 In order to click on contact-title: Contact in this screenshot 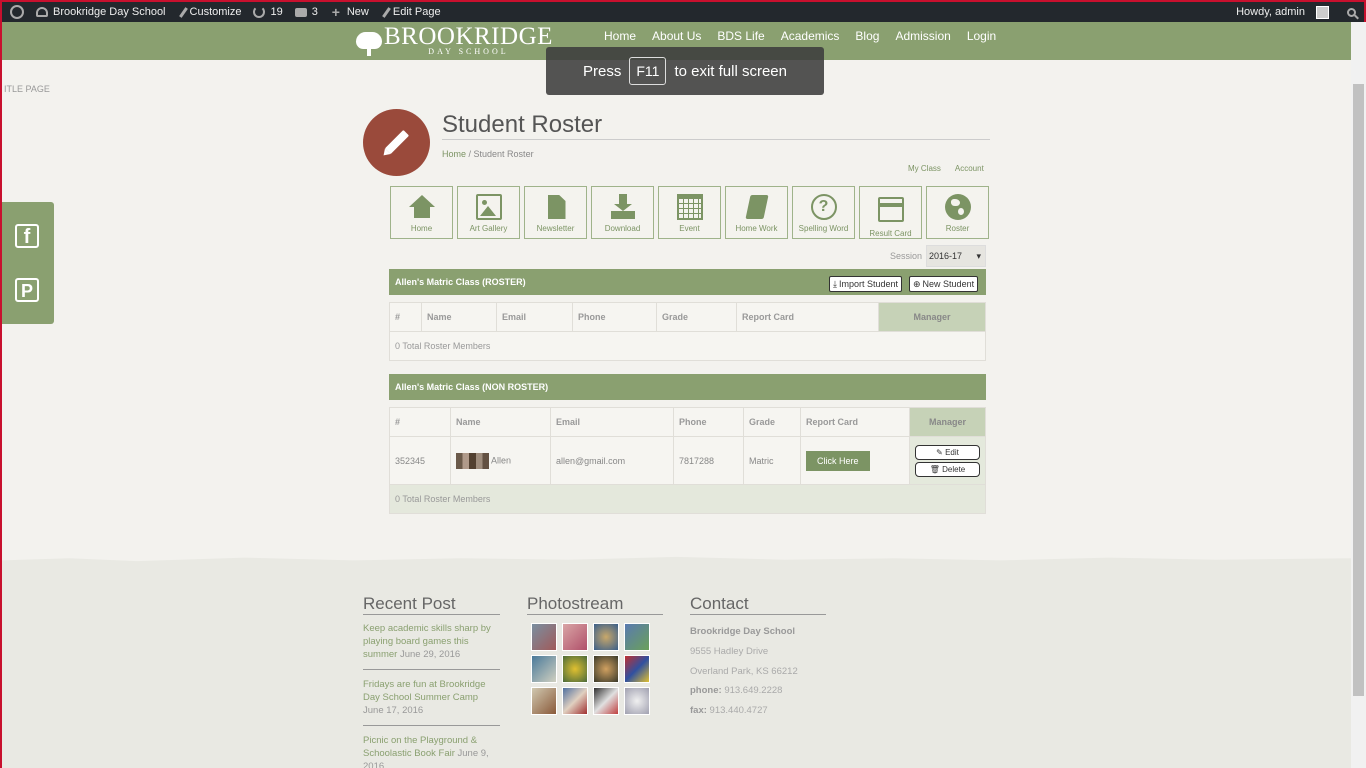, I will do `click(719, 603)`.